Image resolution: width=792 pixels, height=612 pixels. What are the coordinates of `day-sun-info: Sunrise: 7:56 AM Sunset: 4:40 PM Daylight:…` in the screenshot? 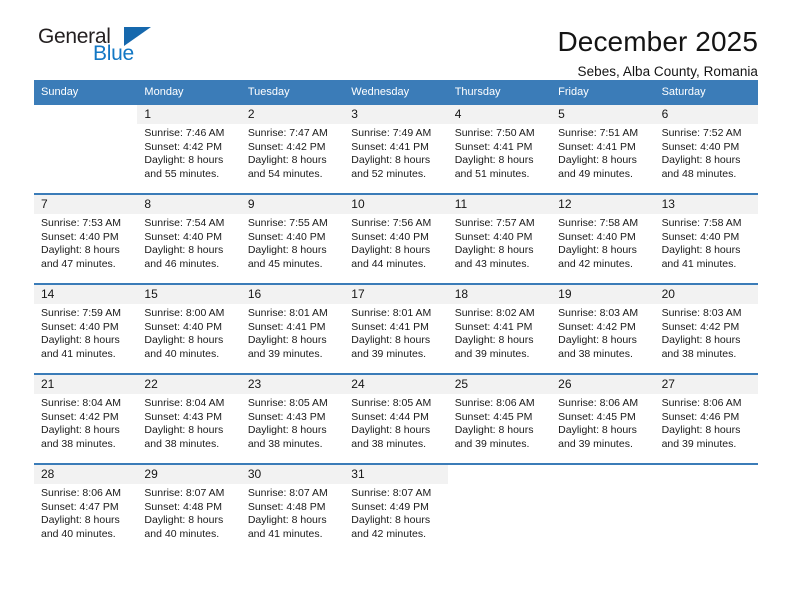 It's located at (395, 242).